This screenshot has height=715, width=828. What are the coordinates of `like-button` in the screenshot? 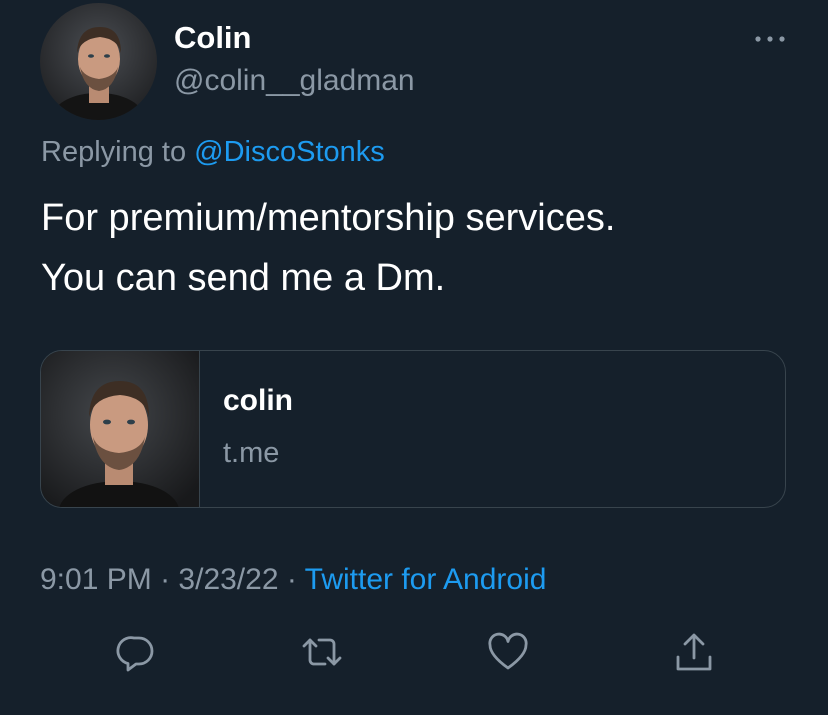 It's located at (508, 652).